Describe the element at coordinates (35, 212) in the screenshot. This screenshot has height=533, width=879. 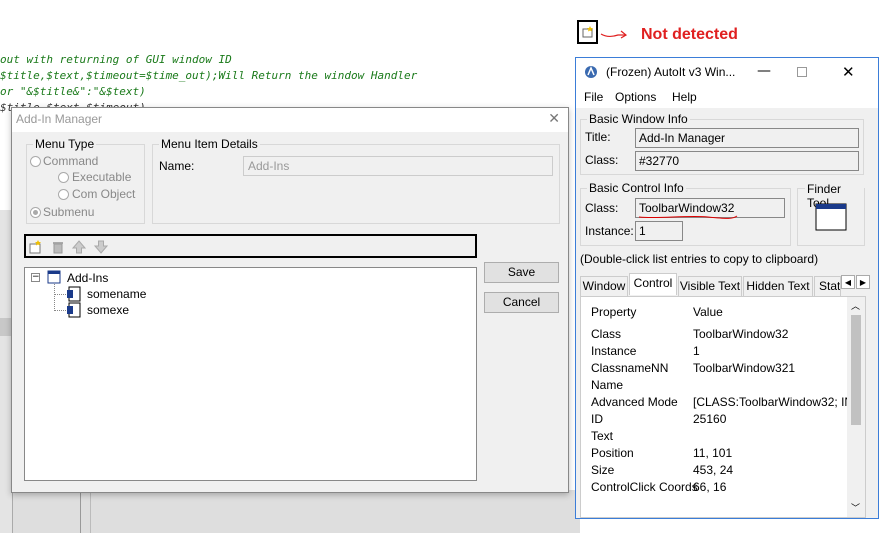
I see `radio-submenu` at that location.